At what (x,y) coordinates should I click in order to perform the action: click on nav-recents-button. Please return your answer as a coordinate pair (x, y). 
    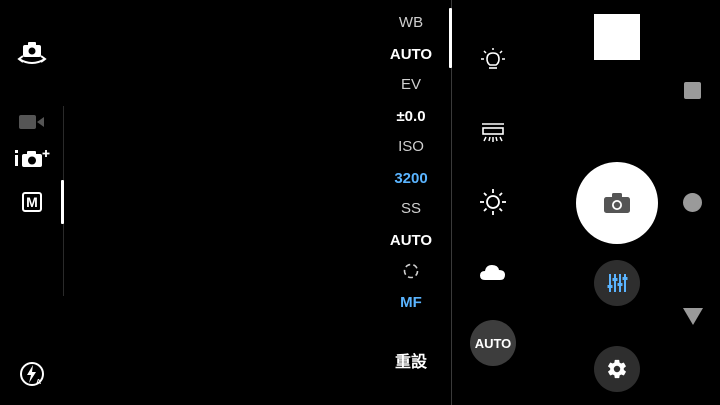
    Looking at the image, I should click on (692, 90).